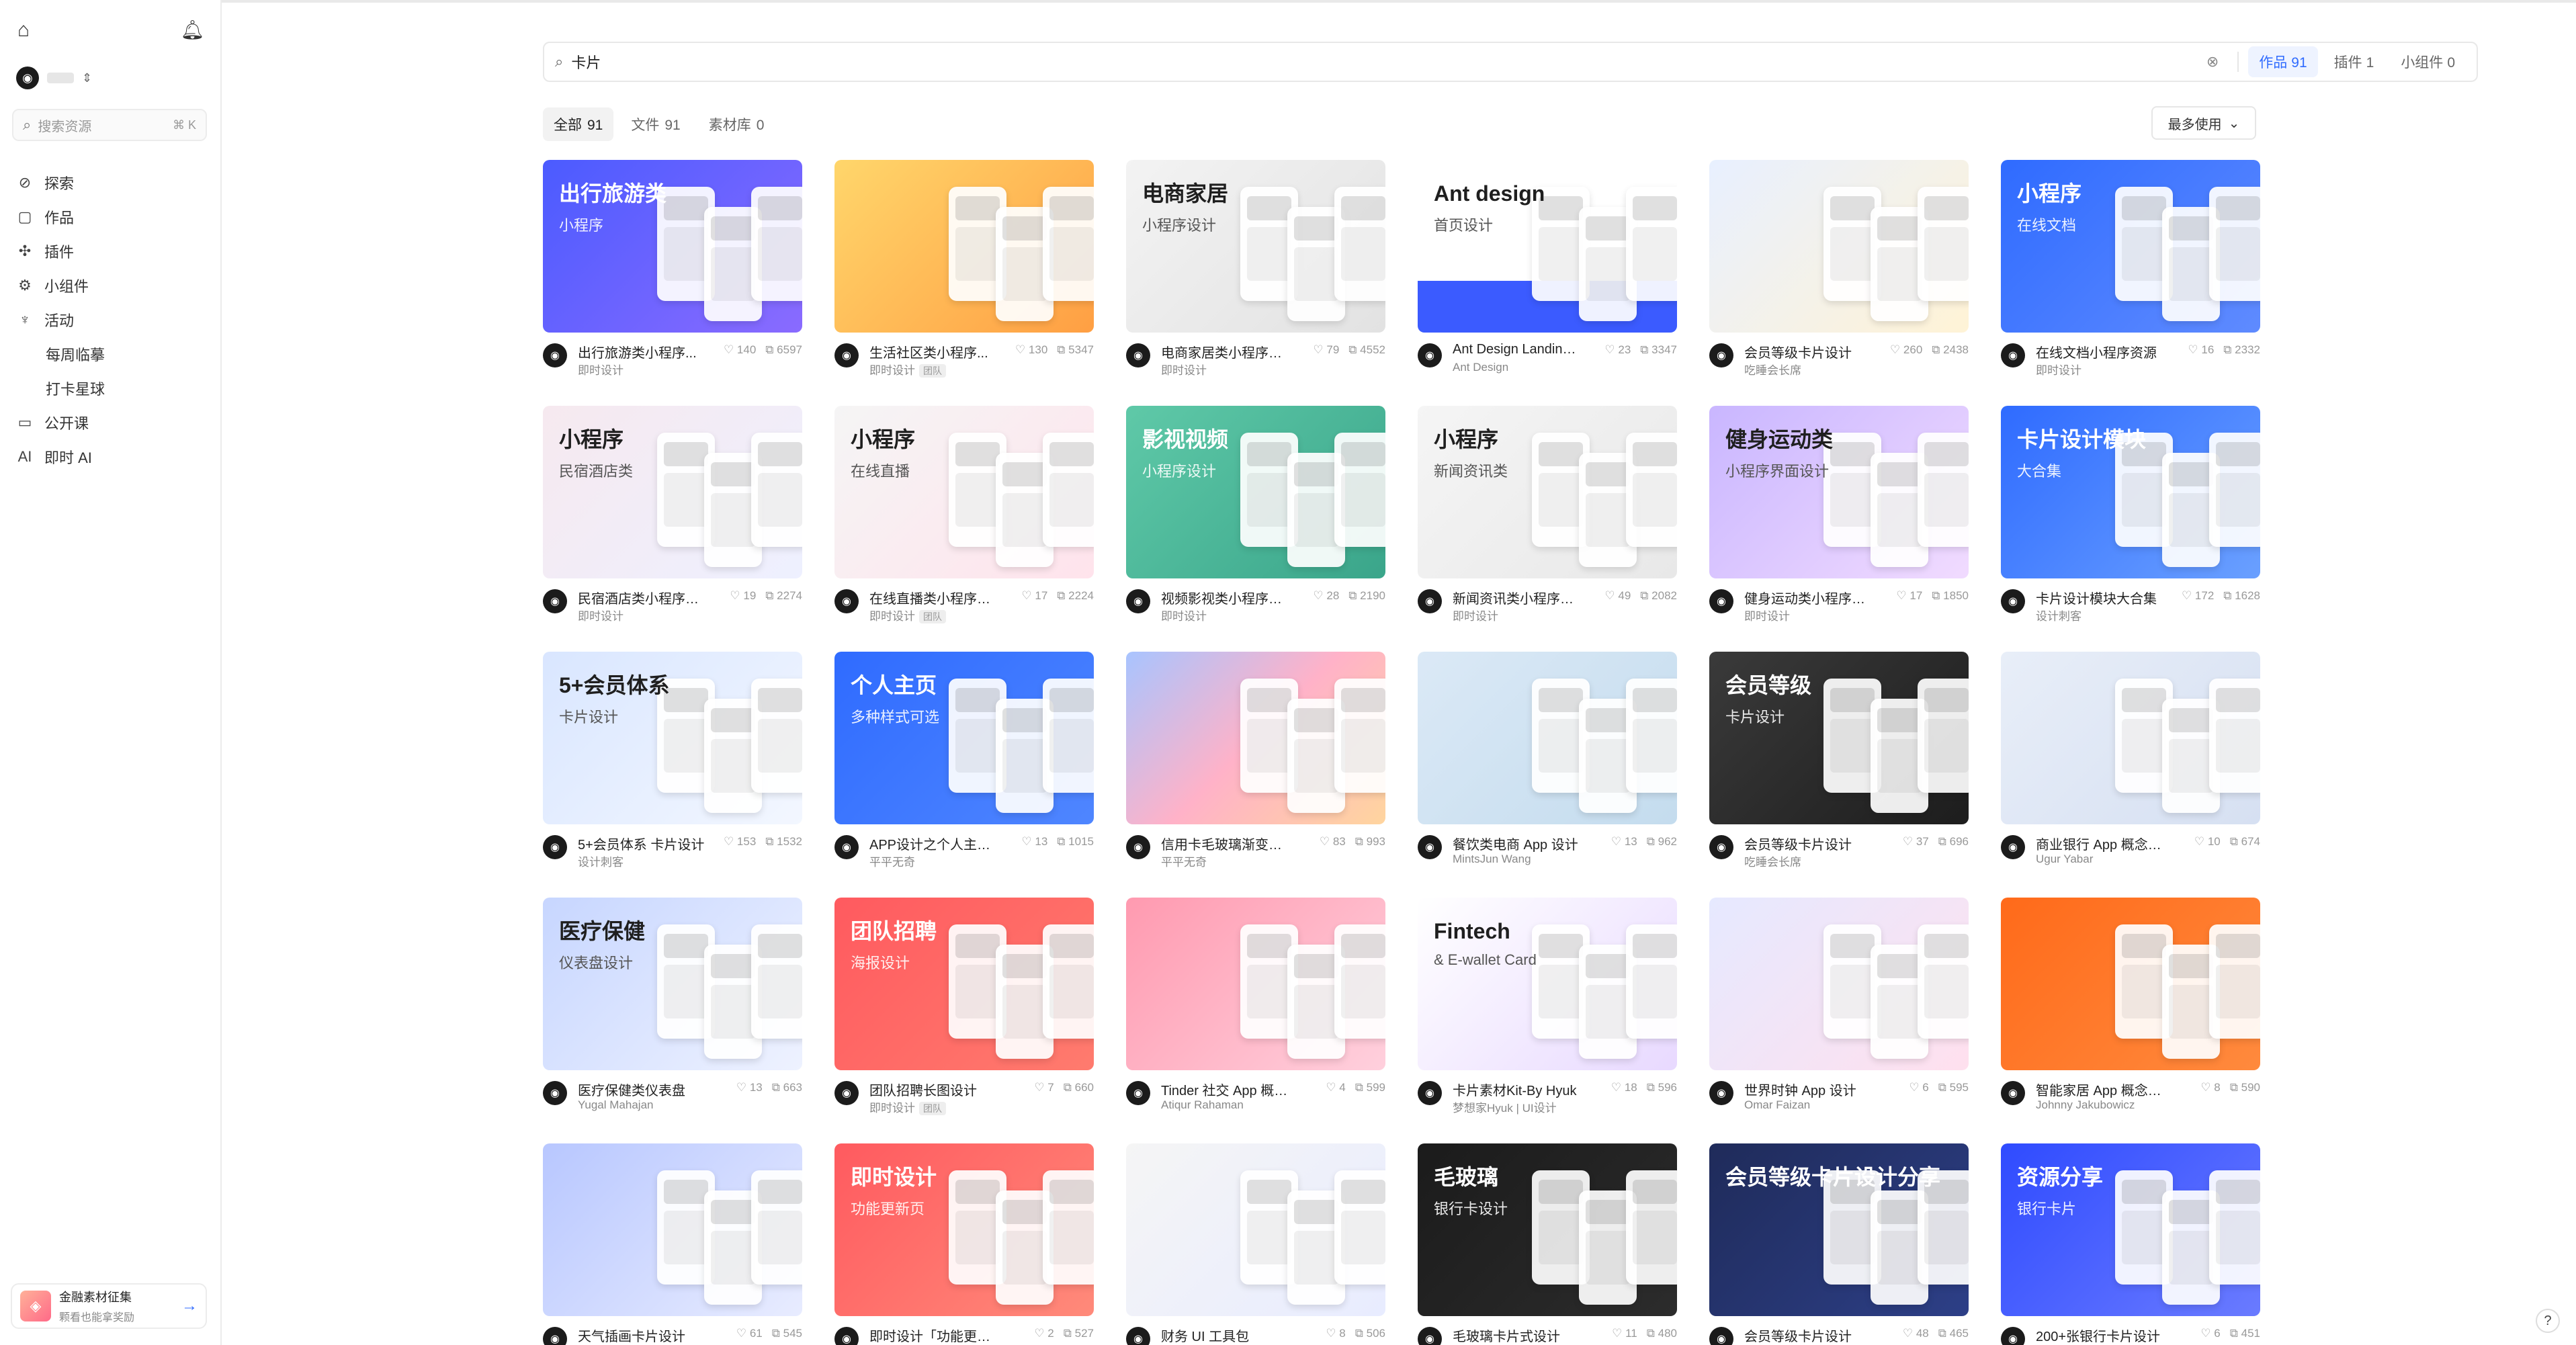 The image size is (2576, 1345). I want to click on result-card: 电商家居 小程序设计 ◉ 电商家居类小程序设计 即时设计 ♡ 79 ⧉ 4552, so click(1255, 271).